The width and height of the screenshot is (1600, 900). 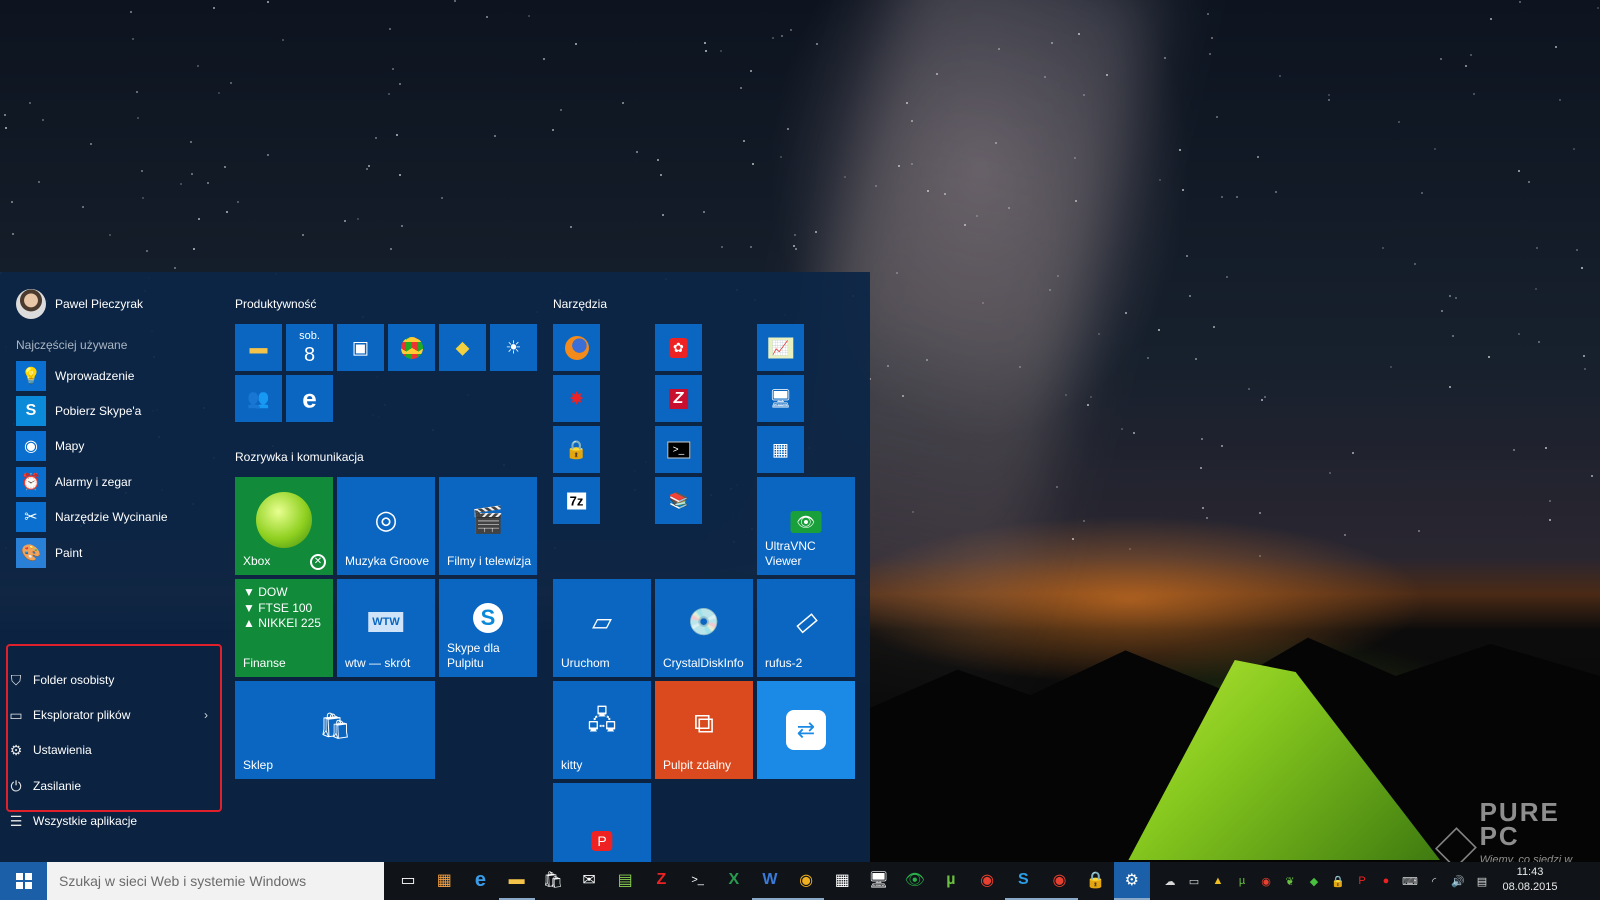 I want to click on file-explorer-button: ▭ Eksplorator plików ›, so click(x=108, y=715).